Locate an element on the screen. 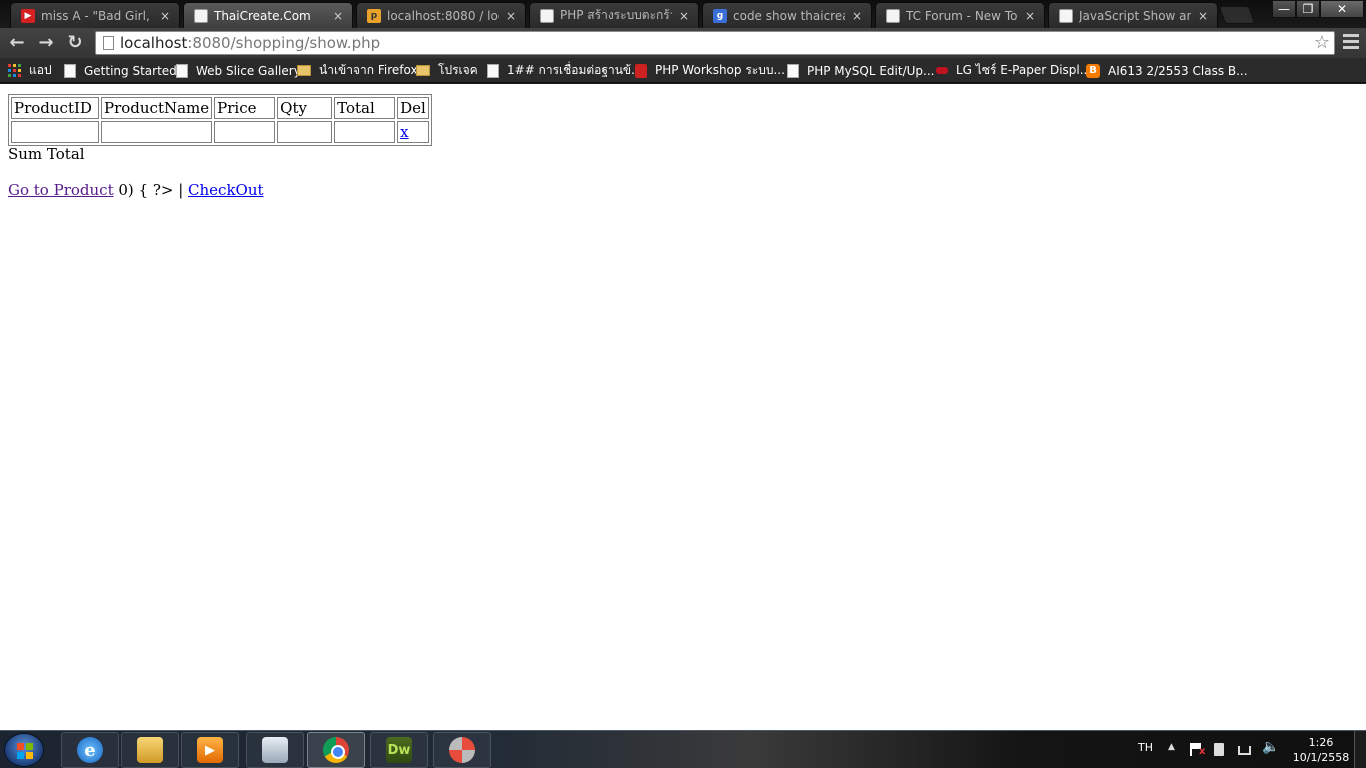 Image resolution: width=1366 pixels, height=768 pixels. show-hidden-icons-icon: ▲ is located at coordinates (1171, 747).